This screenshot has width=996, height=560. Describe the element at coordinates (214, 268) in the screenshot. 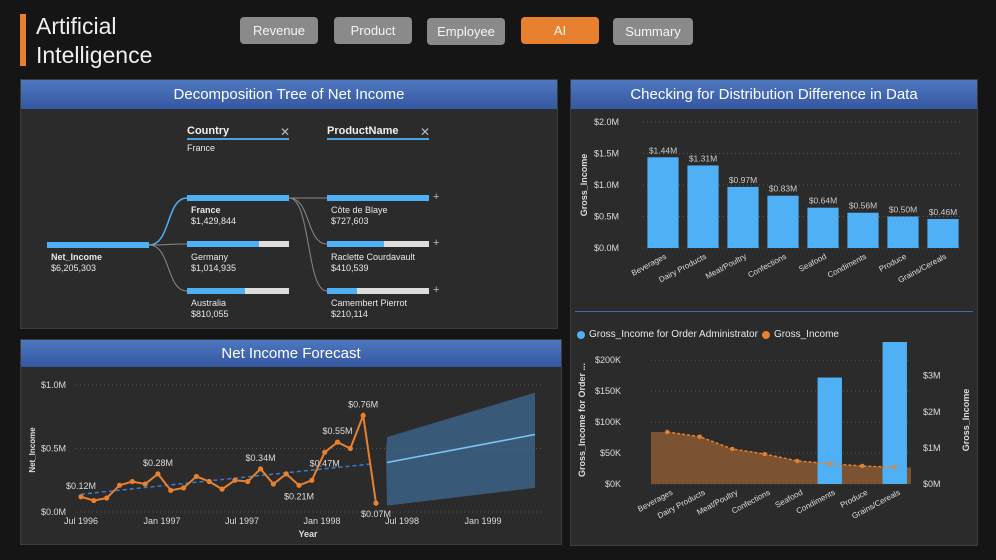

I see `country-node-value: $1,014,935` at that location.